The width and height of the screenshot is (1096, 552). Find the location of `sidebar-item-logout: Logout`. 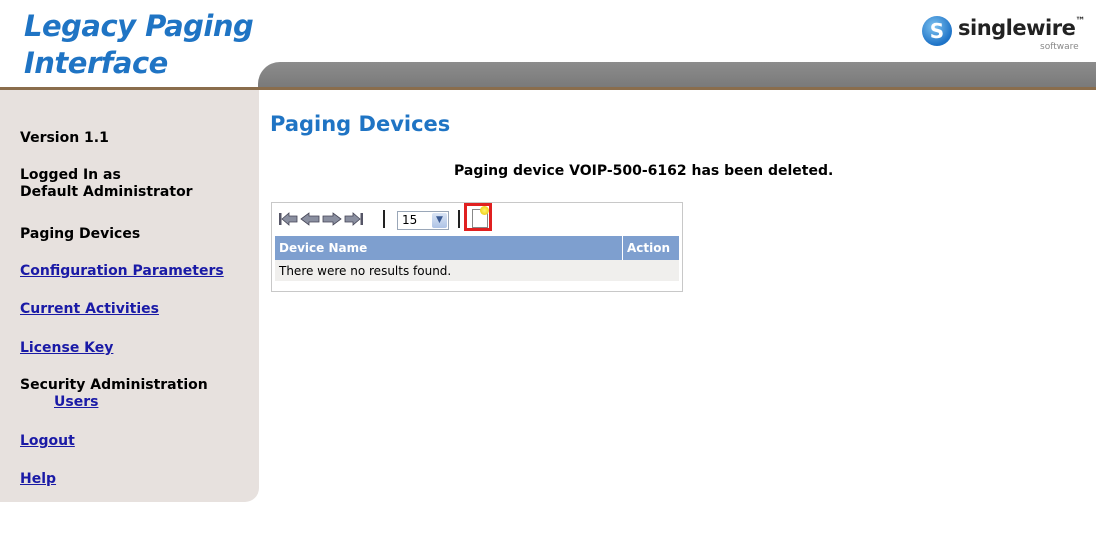

sidebar-item-logout: Logout is located at coordinates (47, 441).